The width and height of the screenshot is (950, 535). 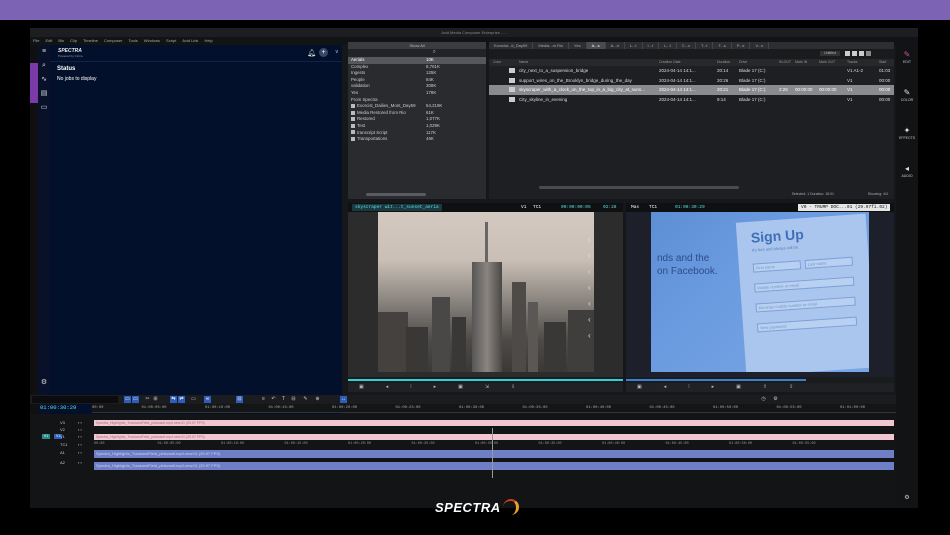 What do you see at coordinates (596, 45) in the screenshot?
I see `bin-tab: A...s` at bounding box center [596, 45].